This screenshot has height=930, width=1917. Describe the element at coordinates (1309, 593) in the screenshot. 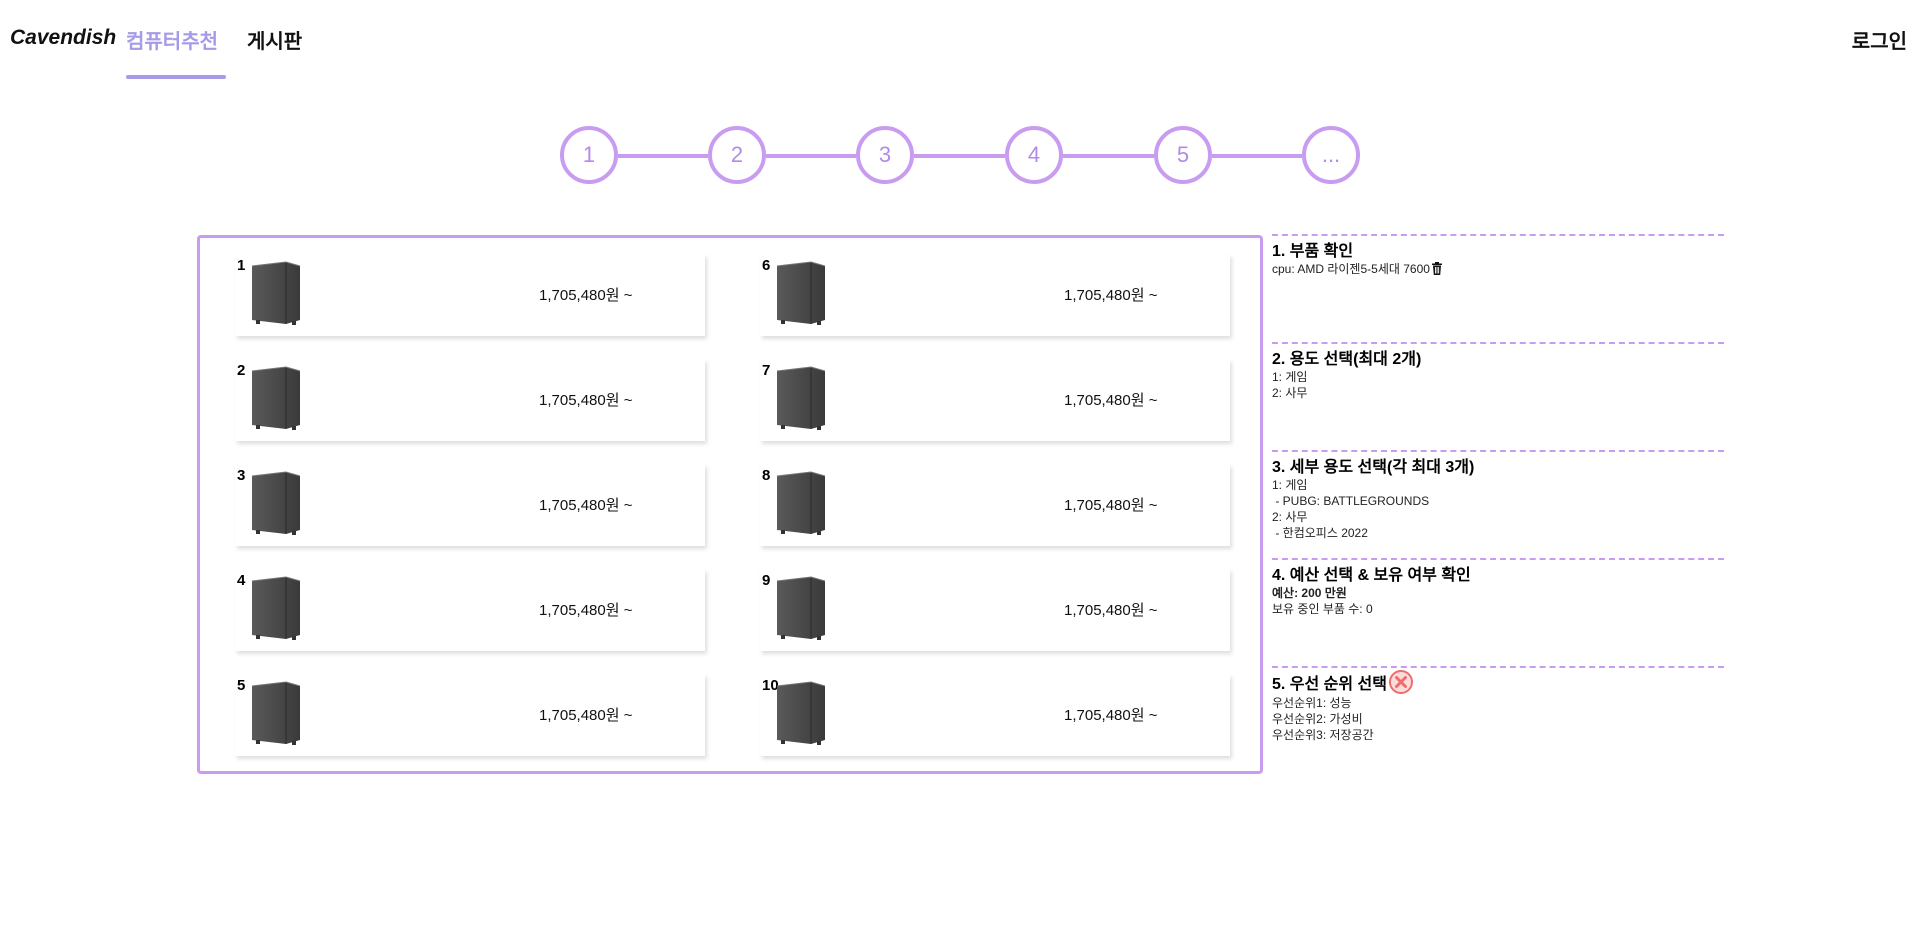

I see `summary-budget-value: 예산: 200 만원` at that location.